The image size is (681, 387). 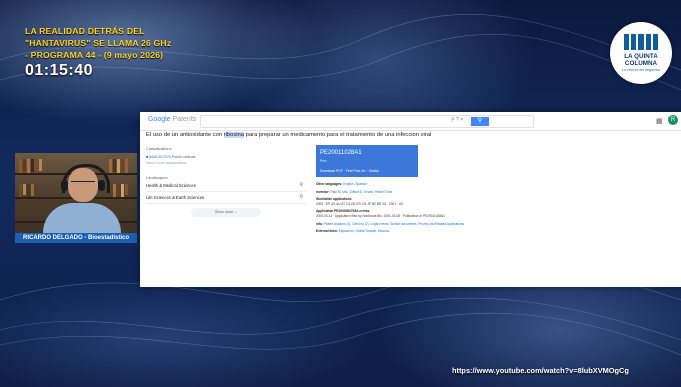 I want to click on similar-link: Similar, so click(x=374, y=171).